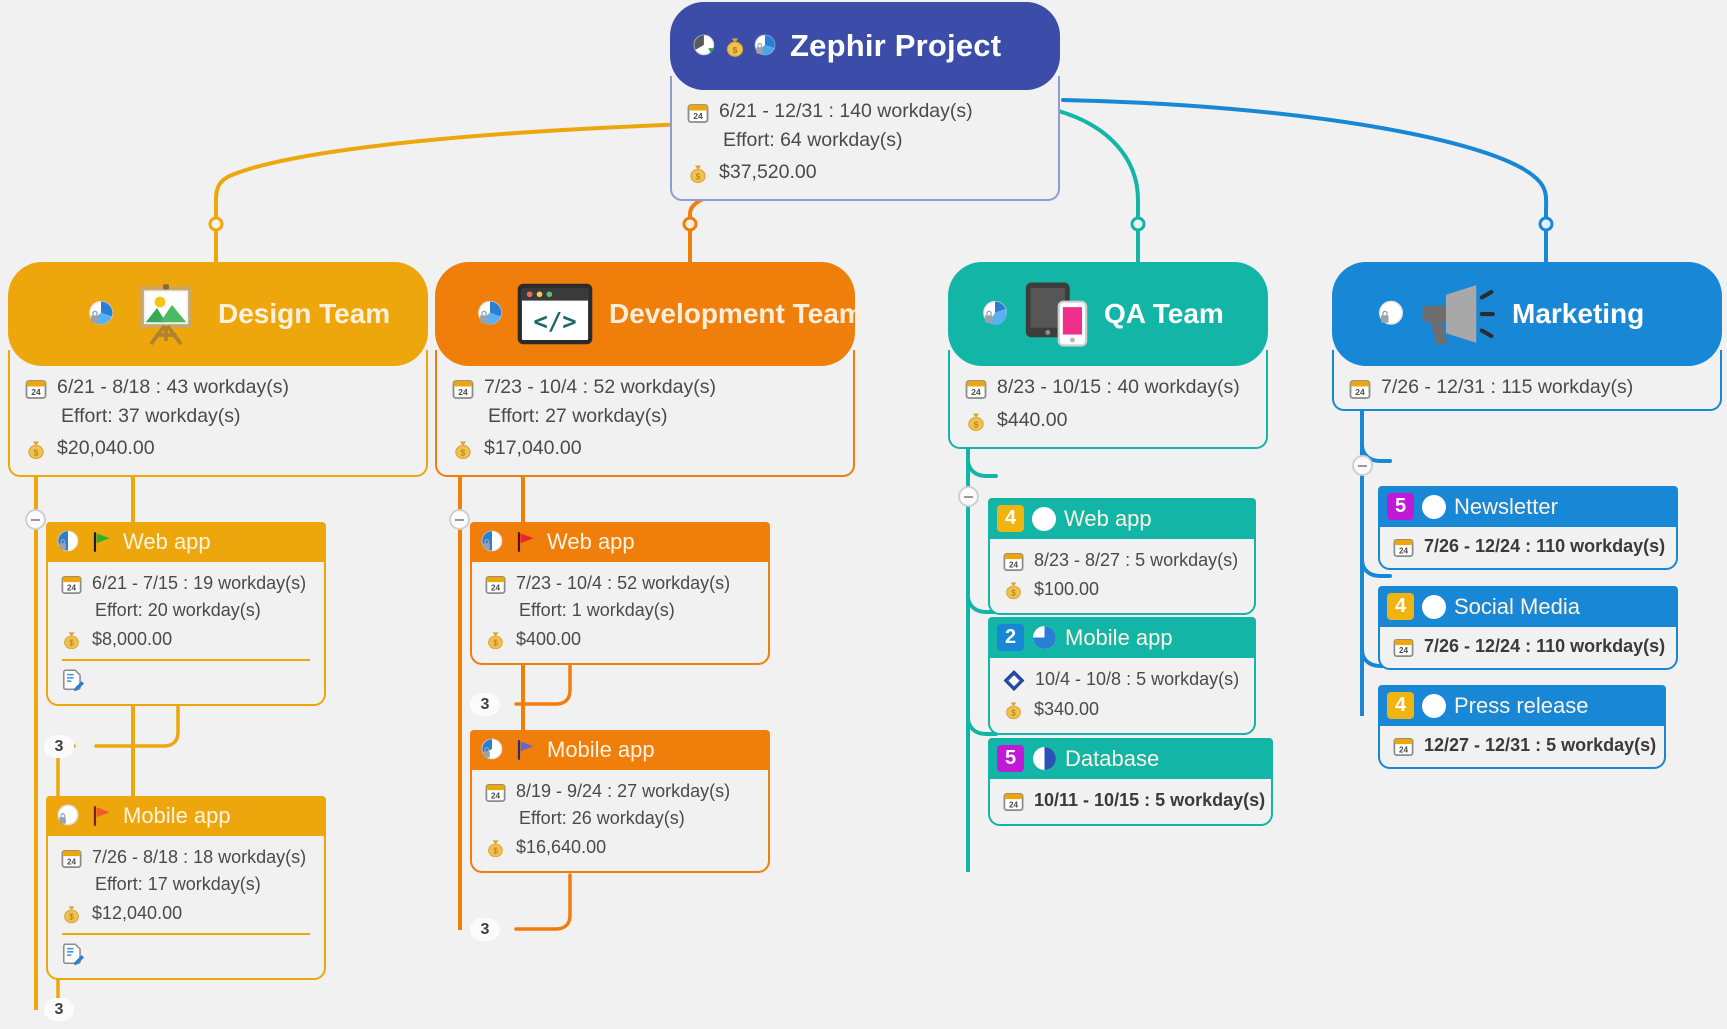 The height and width of the screenshot is (1029, 1727). What do you see at coordinates (178, 884) in the screenshot?
I see `task-effort-text: Effort: 17 workday(s)` at bounding box center [178, 884].